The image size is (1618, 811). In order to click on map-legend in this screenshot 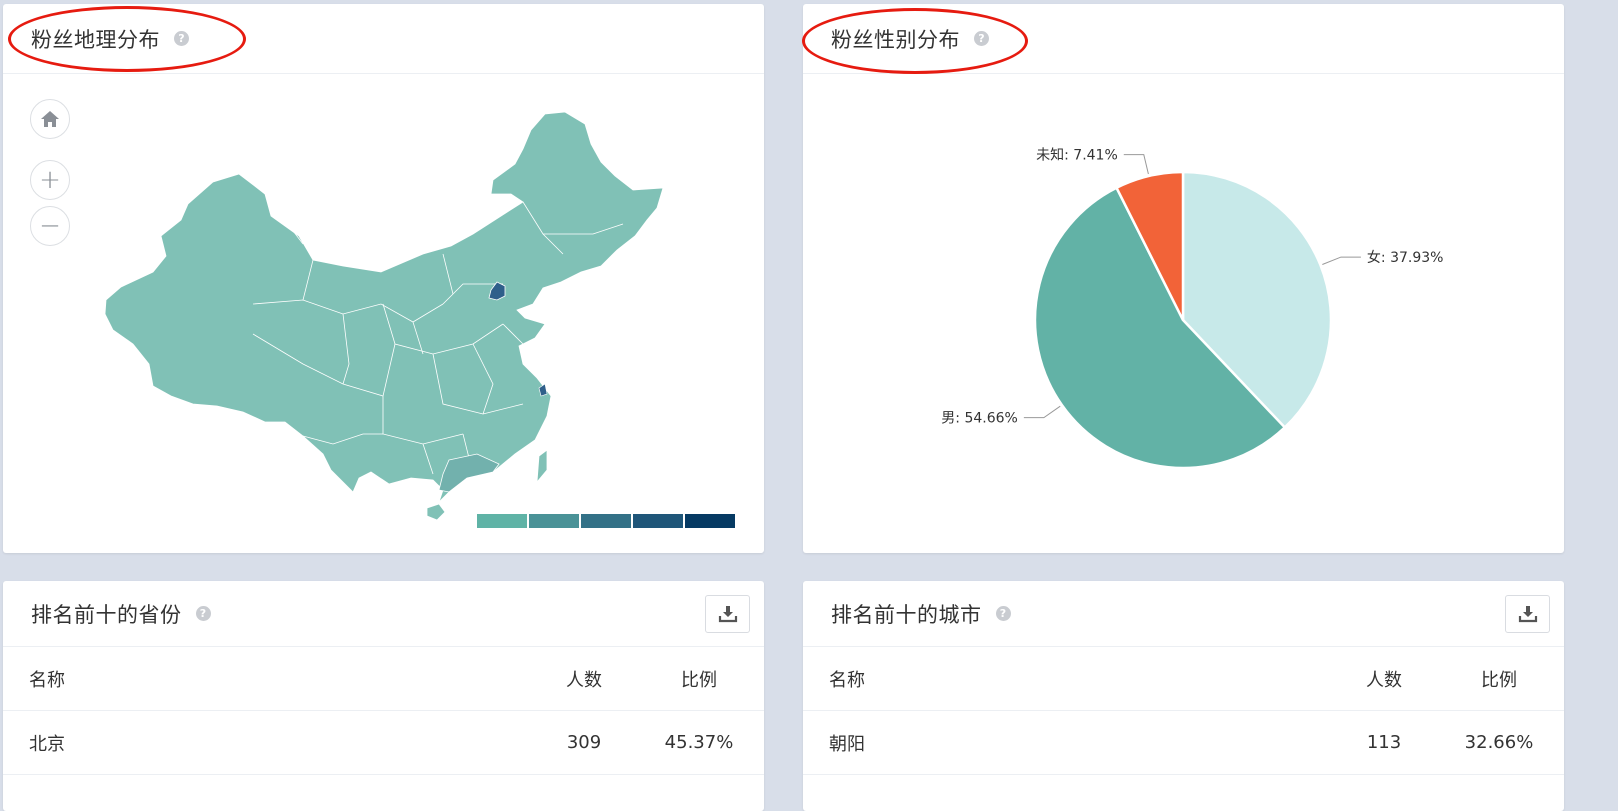, I will do `click(606, 521)`.